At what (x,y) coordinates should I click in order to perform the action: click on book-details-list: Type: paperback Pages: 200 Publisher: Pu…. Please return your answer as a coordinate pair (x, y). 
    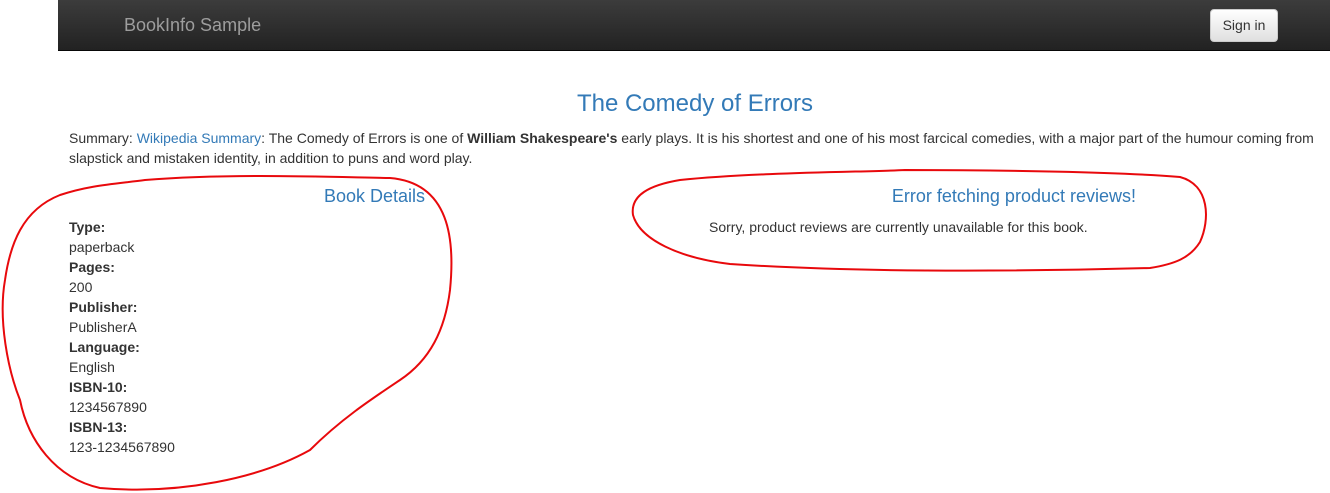
    Looking at the image, I should click on (122, 337).